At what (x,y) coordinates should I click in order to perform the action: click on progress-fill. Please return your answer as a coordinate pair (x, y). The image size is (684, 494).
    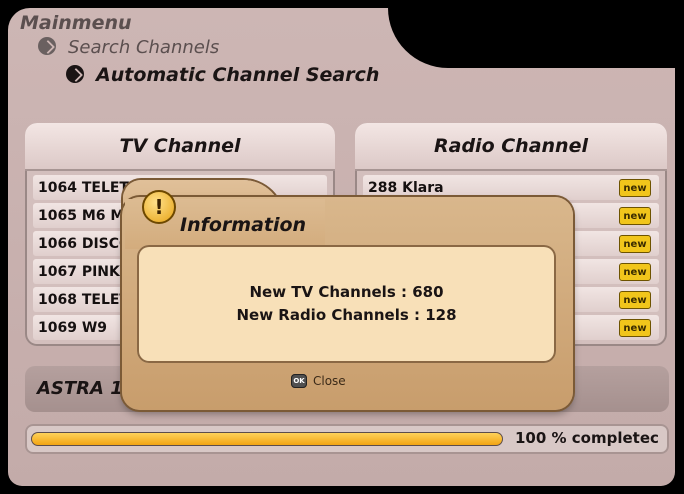
    Looking at the image, I should click on (267, 439).